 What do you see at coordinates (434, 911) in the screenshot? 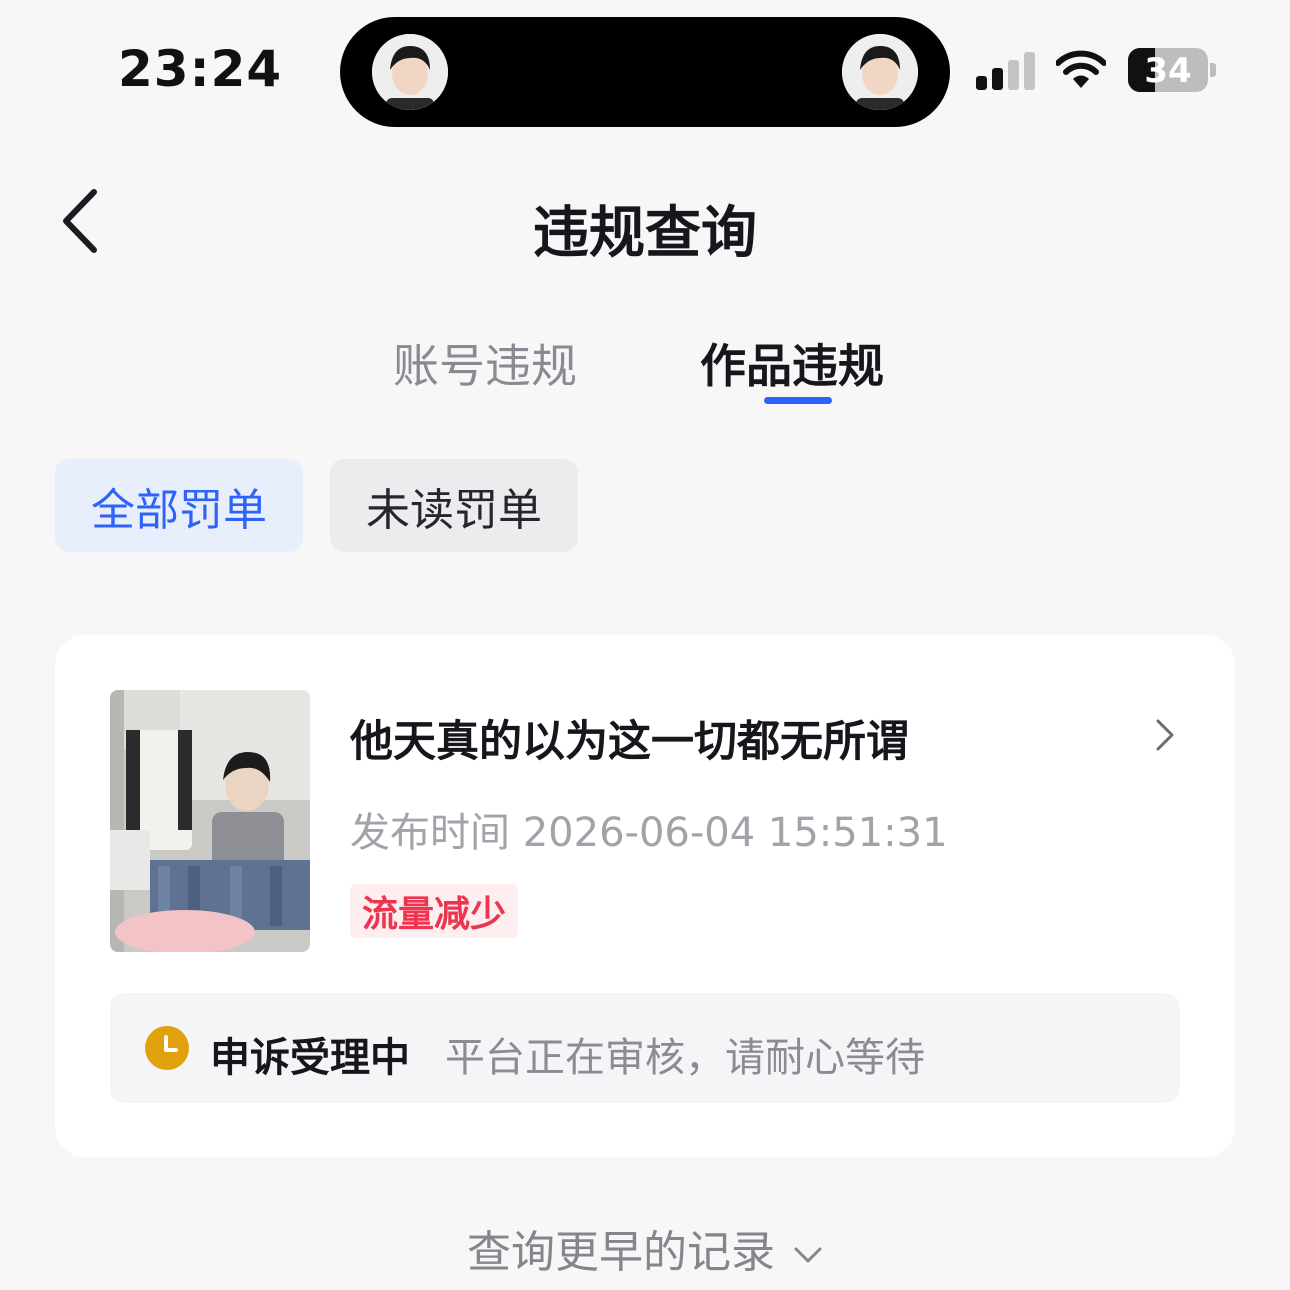
I see `penalty-badge: 流量减少` at bounding box center [434, 911].